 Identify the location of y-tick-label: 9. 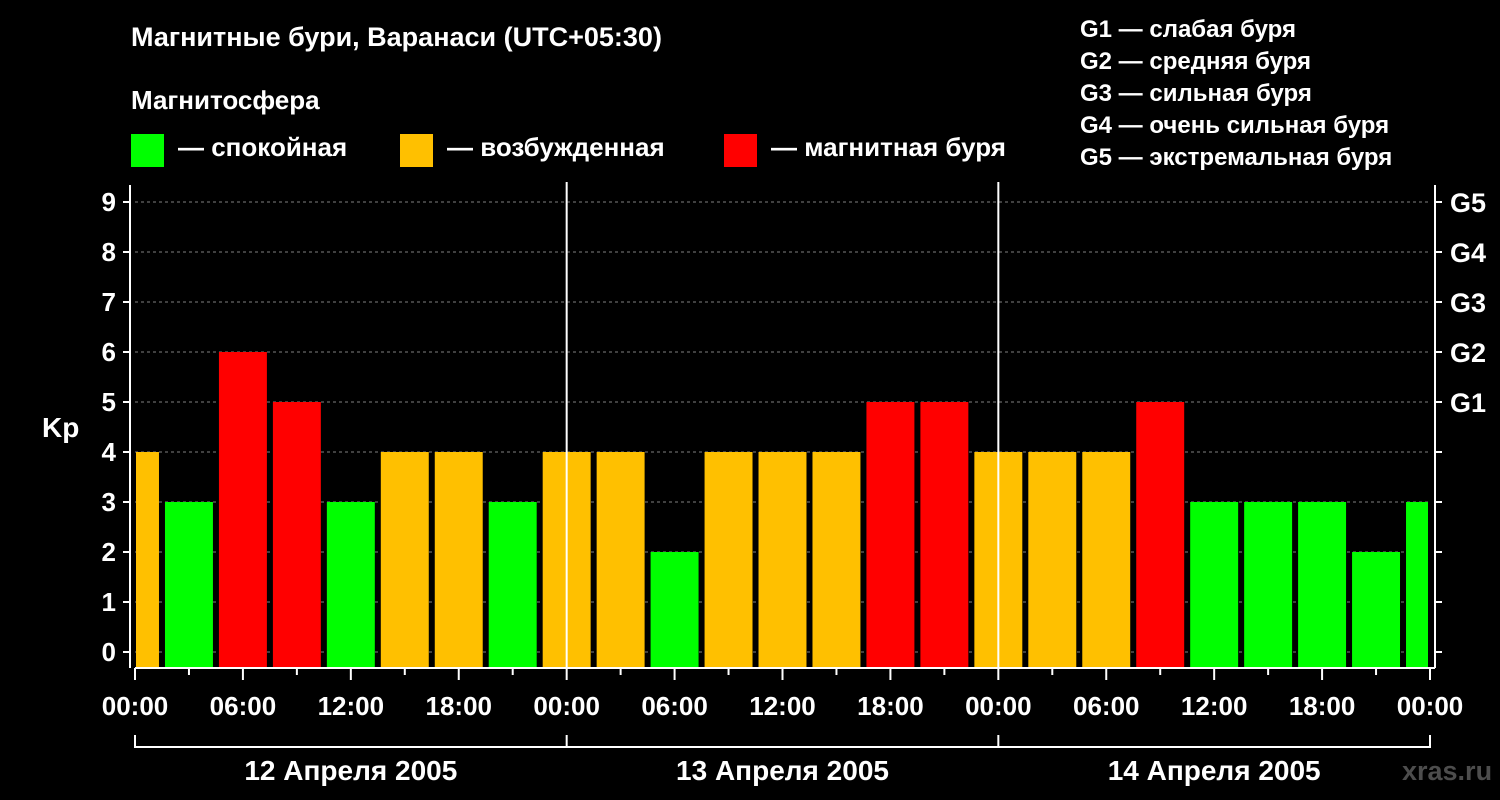
(109, 202).